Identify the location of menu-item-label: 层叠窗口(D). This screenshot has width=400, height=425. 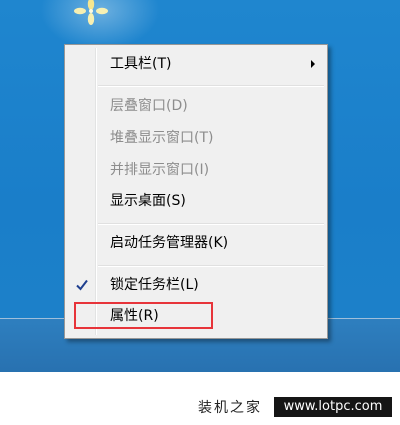
(149, 106).